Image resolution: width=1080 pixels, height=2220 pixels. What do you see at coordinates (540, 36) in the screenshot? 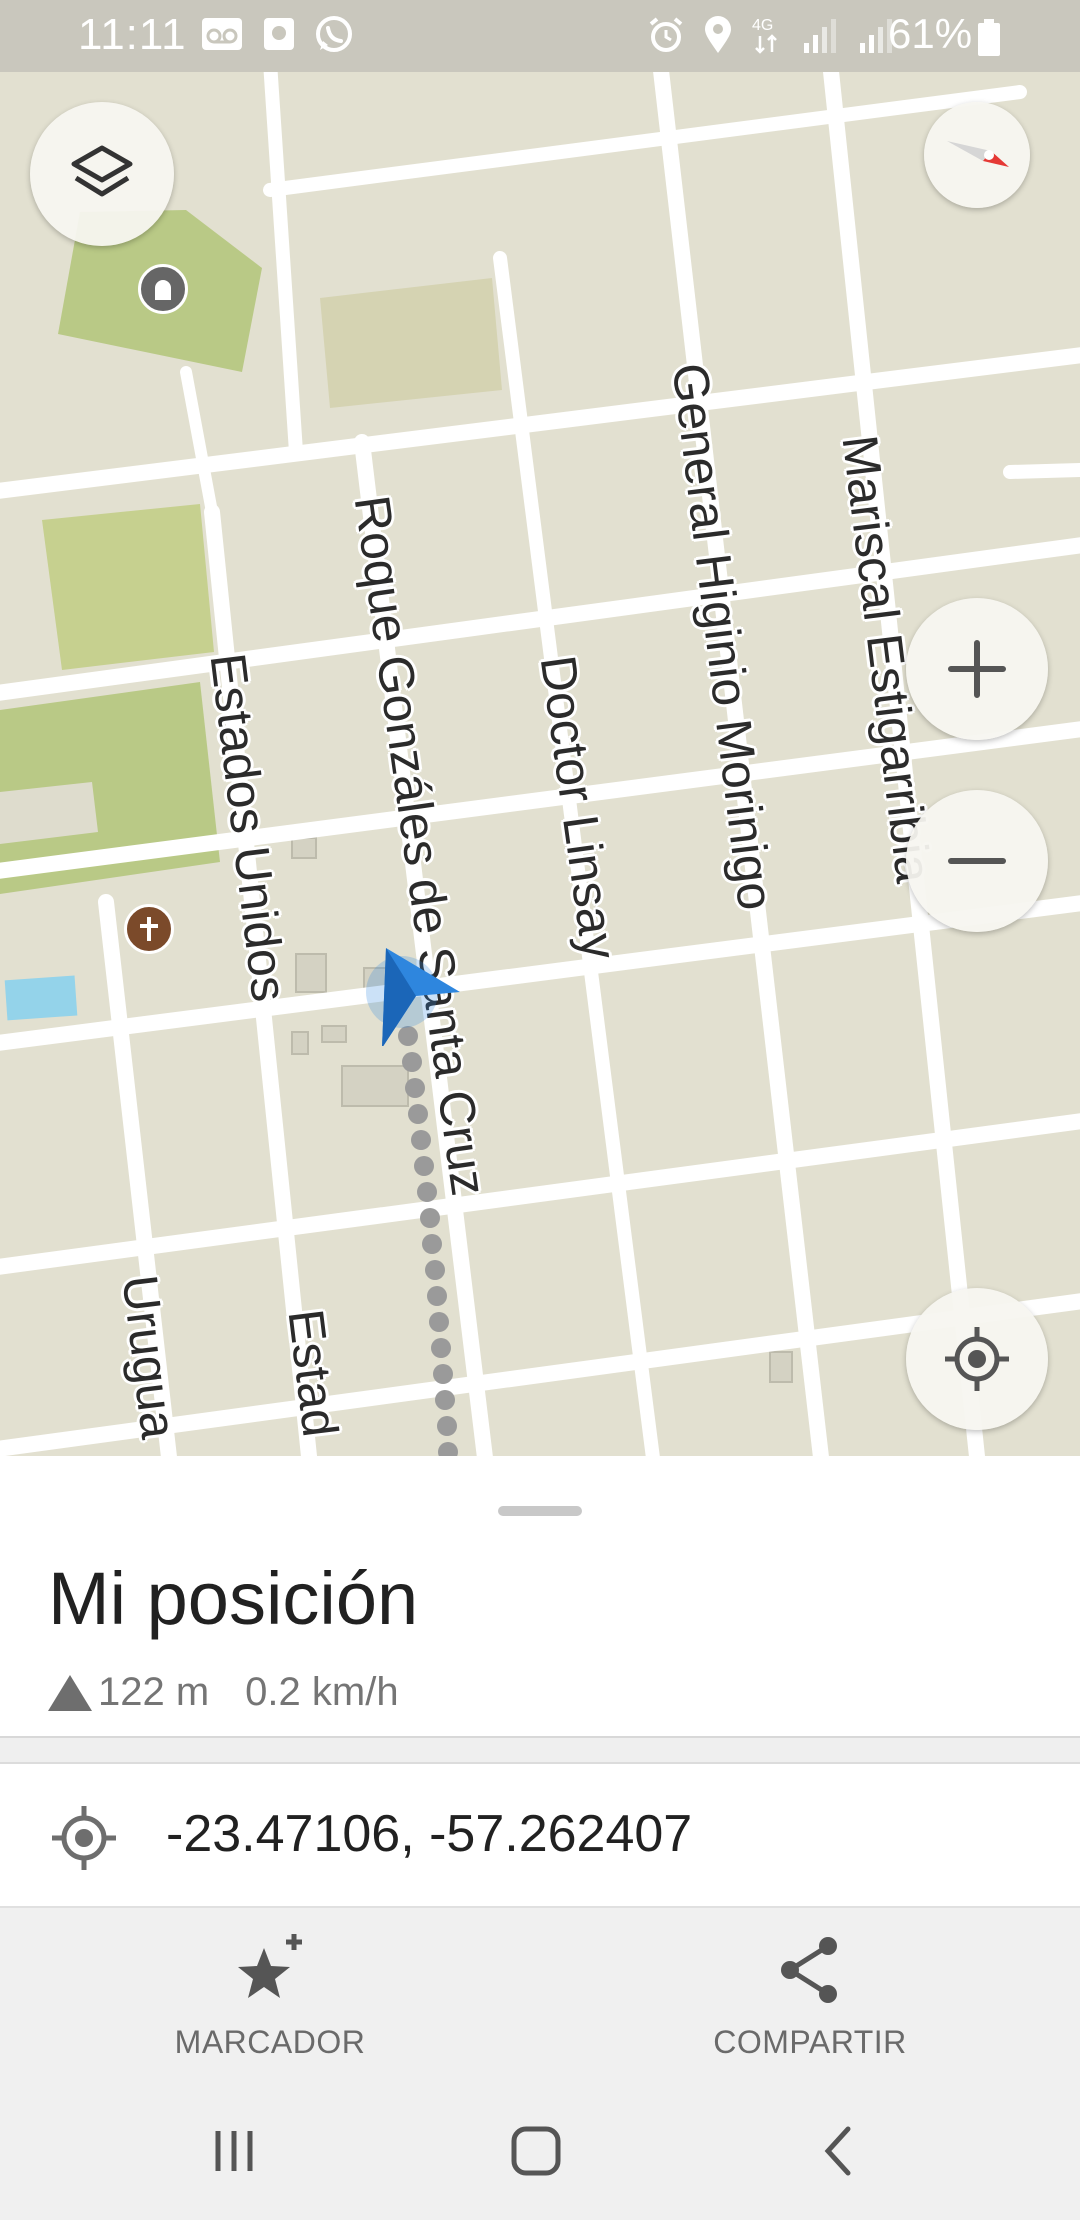
I see `status-bar: 11:11 4G 61%` at bounding box center [540, 36].